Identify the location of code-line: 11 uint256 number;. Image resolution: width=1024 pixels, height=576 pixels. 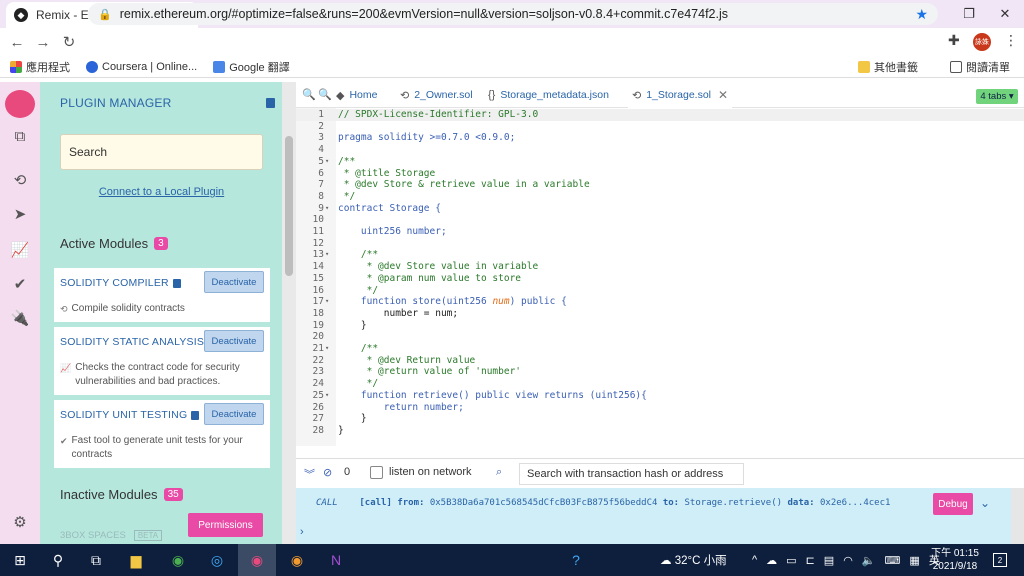
(660, 232).